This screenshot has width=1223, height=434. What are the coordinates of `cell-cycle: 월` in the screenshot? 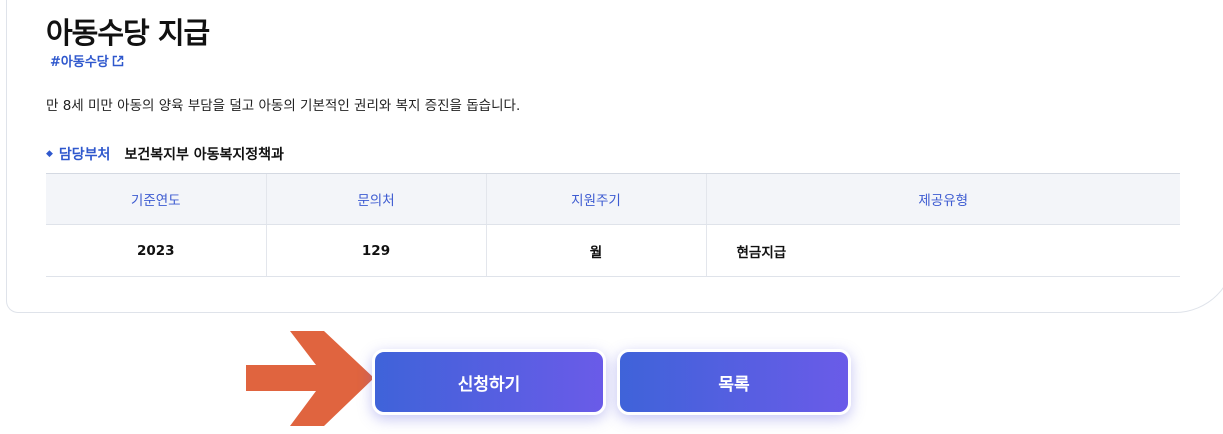 It's located at (595, 250).